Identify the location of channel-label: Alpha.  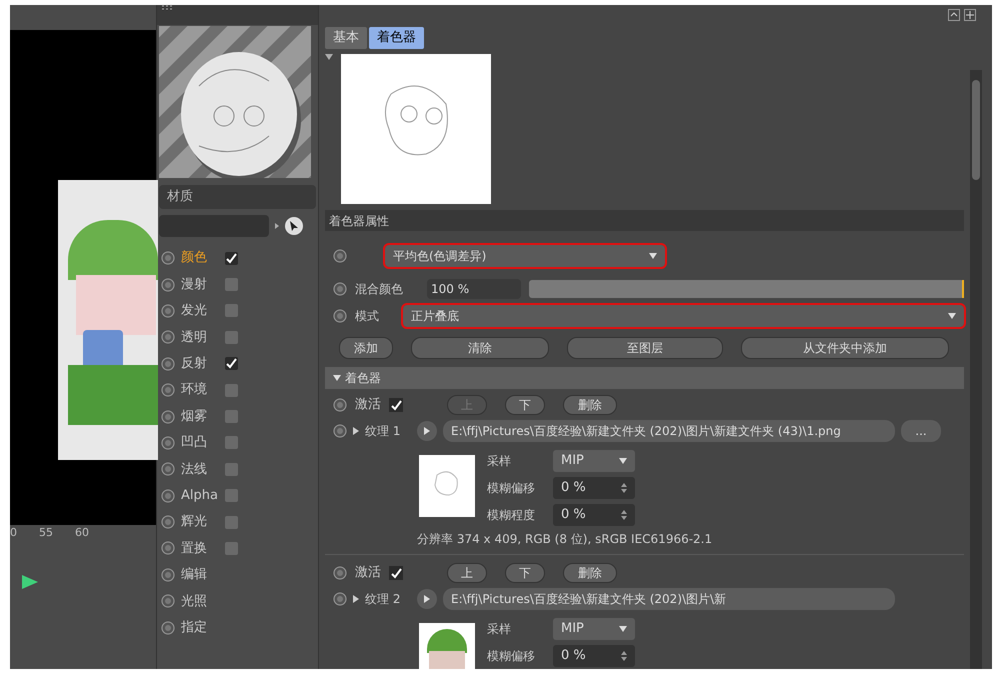
(200, 496).